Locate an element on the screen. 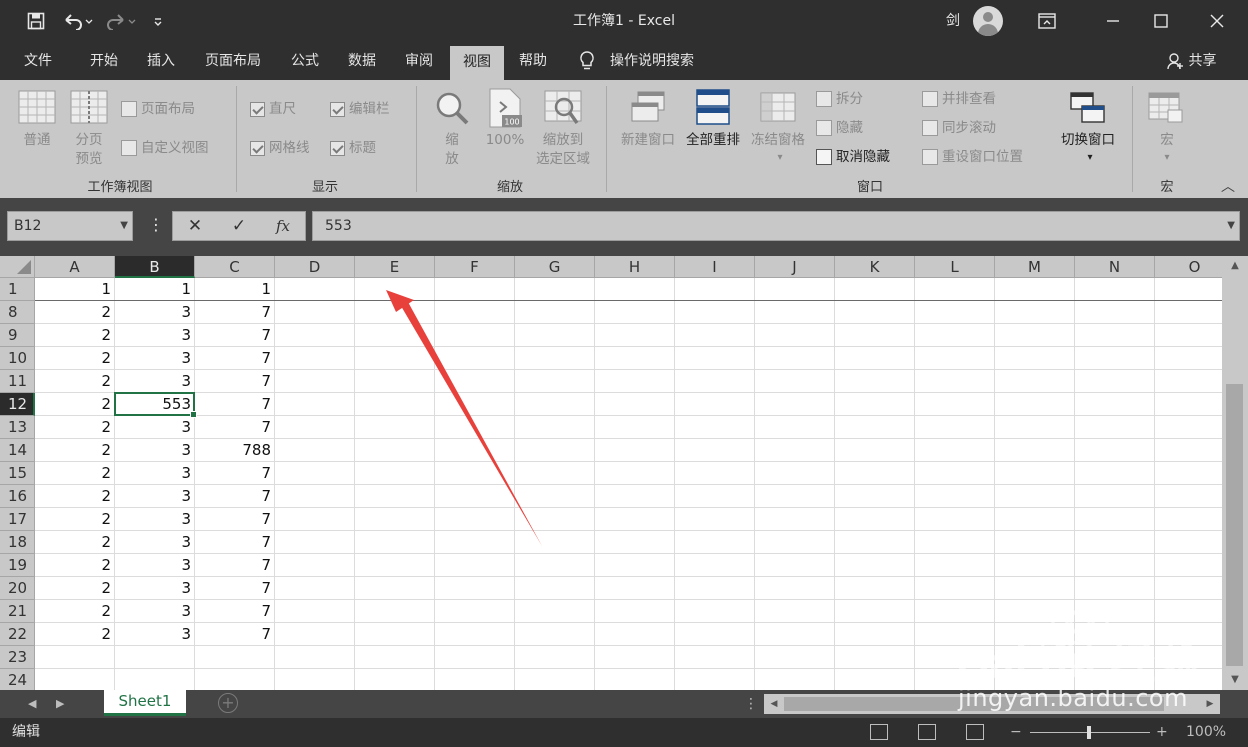 The height and width of the screenshot is (747, 1248). column-header: I is located at coordinates (715, 267).